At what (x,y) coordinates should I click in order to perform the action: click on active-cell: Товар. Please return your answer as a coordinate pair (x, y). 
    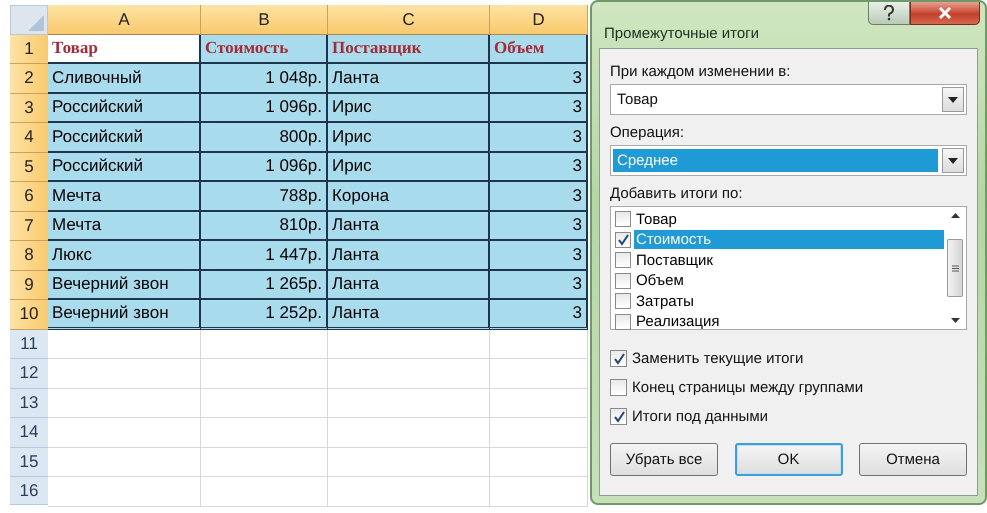
    Looking at the image, I should click on (124, 49).